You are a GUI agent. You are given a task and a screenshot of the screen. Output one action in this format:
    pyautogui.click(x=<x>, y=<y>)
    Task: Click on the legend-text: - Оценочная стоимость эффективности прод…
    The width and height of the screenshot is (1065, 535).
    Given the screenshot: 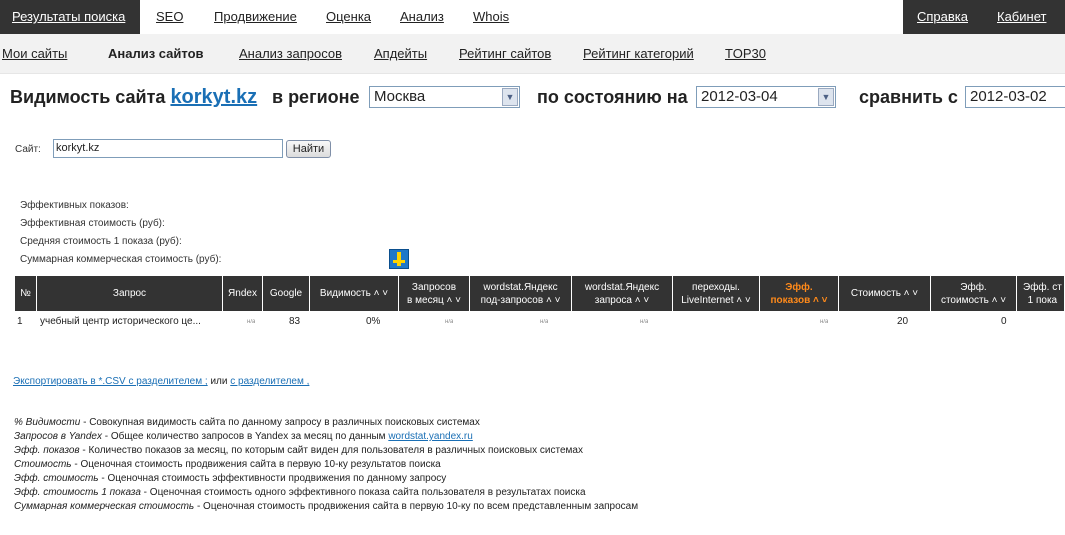 What is the action you would take?
    pyautogui.click(x=272, y=478)
    